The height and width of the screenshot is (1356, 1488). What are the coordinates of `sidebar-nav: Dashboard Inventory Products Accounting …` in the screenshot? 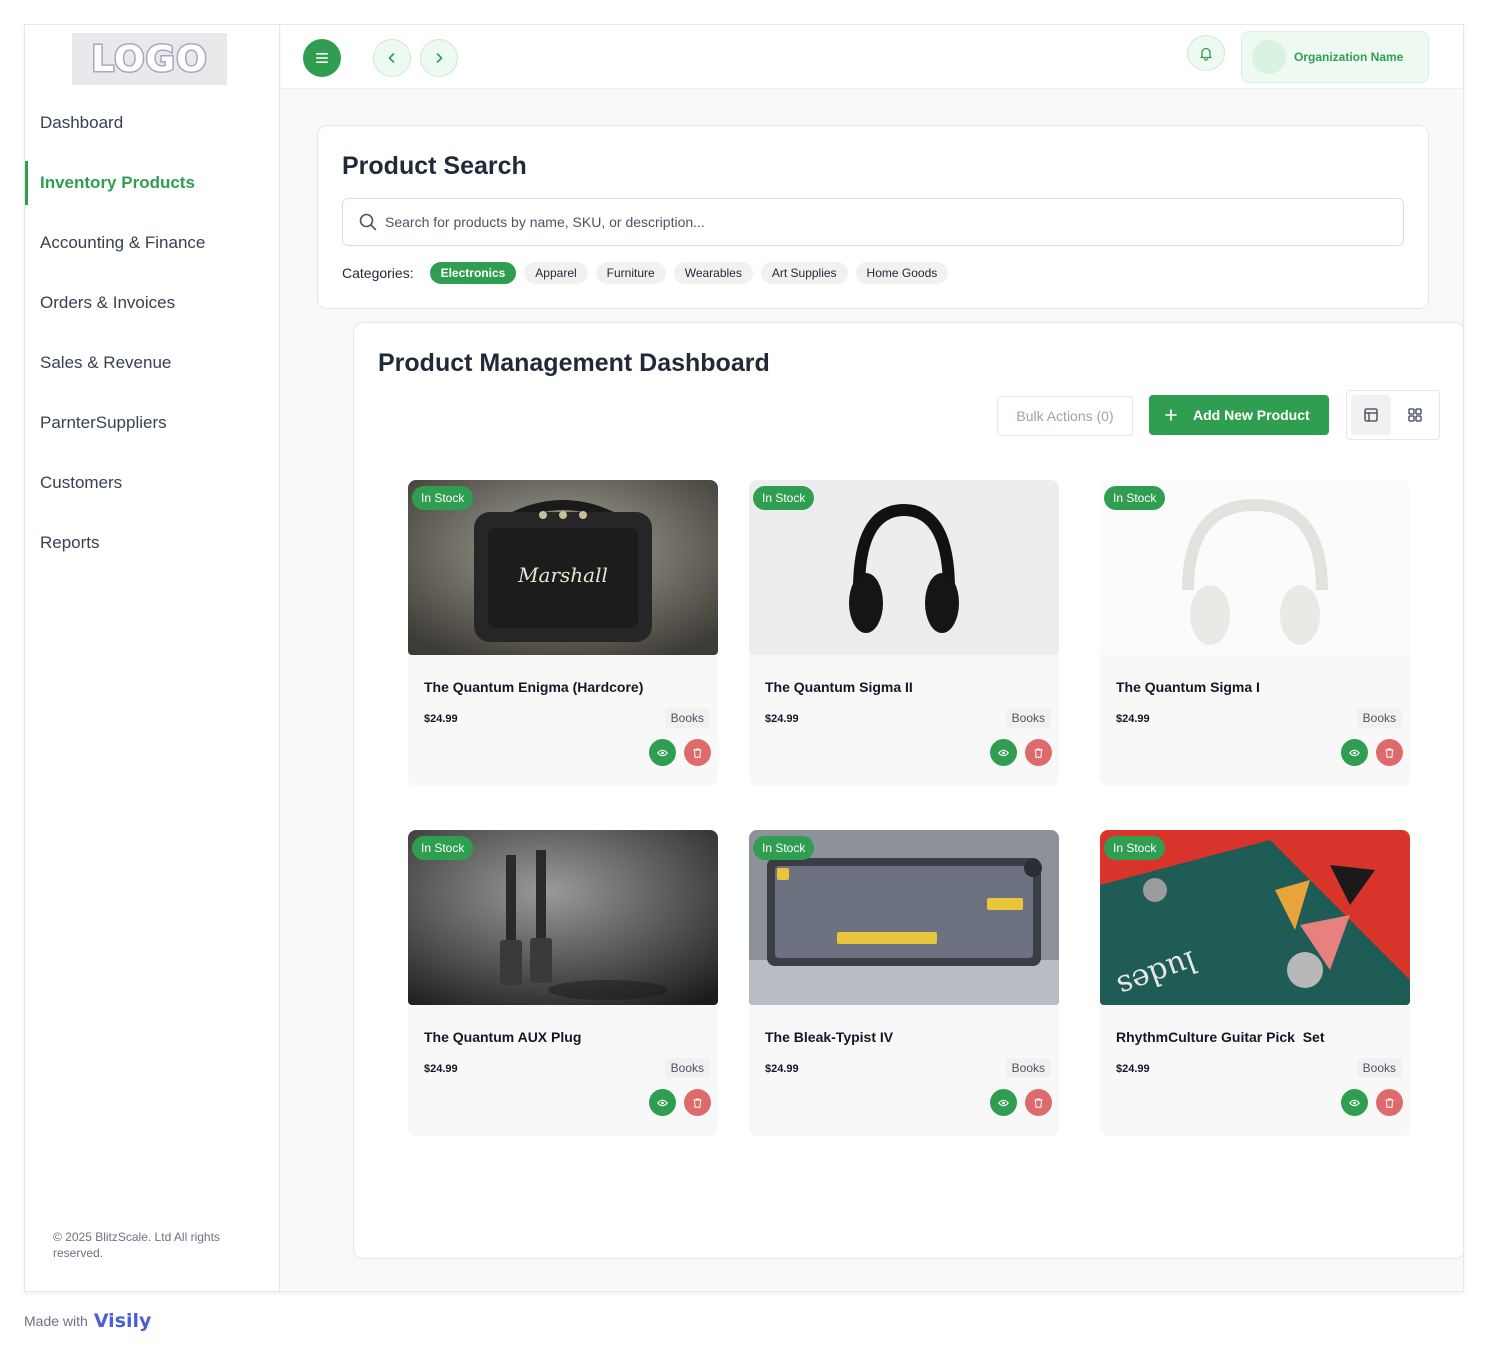 It's located at (152, 333).